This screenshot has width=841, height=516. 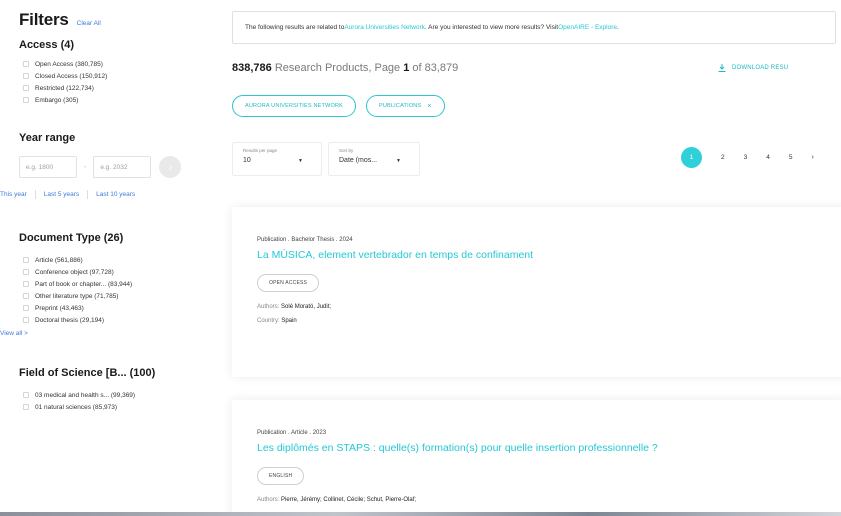 I want to click on page-4-button: 4, so click(x=768, y=157).